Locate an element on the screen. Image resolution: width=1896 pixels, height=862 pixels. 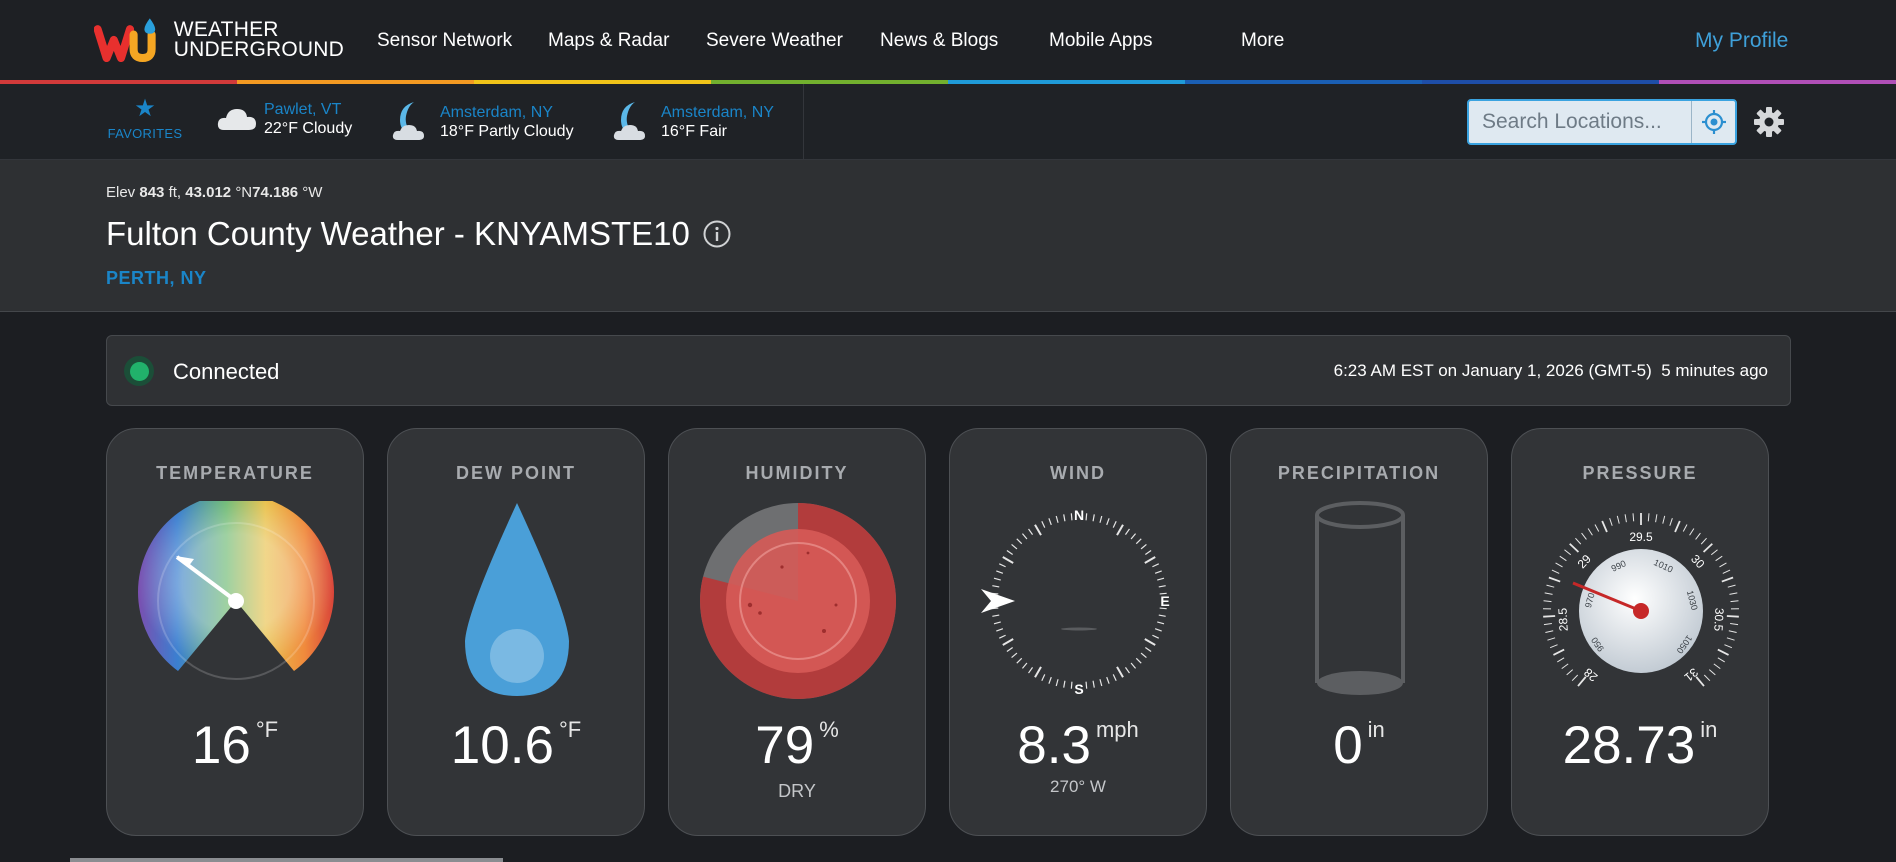
favorite-location: Amsterdam, NY 16°F Fair is located at coordinates (693, 122).